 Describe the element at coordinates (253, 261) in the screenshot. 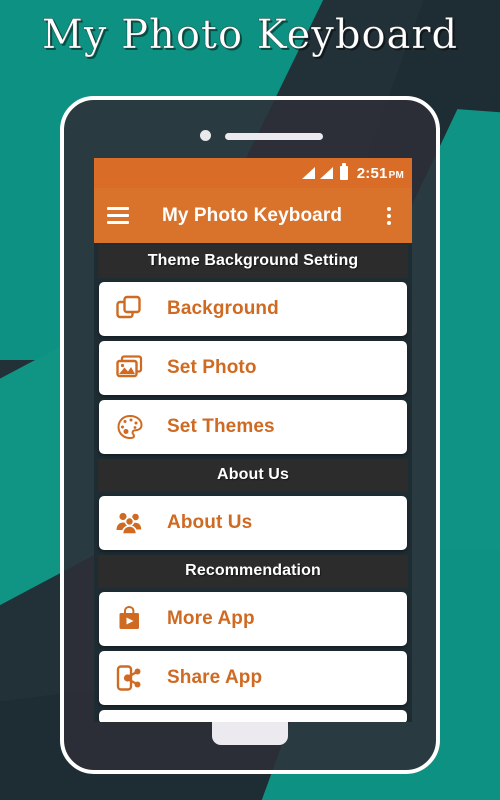

I see `section-header-theme-background-setting: Theme Background Setting` at that location.